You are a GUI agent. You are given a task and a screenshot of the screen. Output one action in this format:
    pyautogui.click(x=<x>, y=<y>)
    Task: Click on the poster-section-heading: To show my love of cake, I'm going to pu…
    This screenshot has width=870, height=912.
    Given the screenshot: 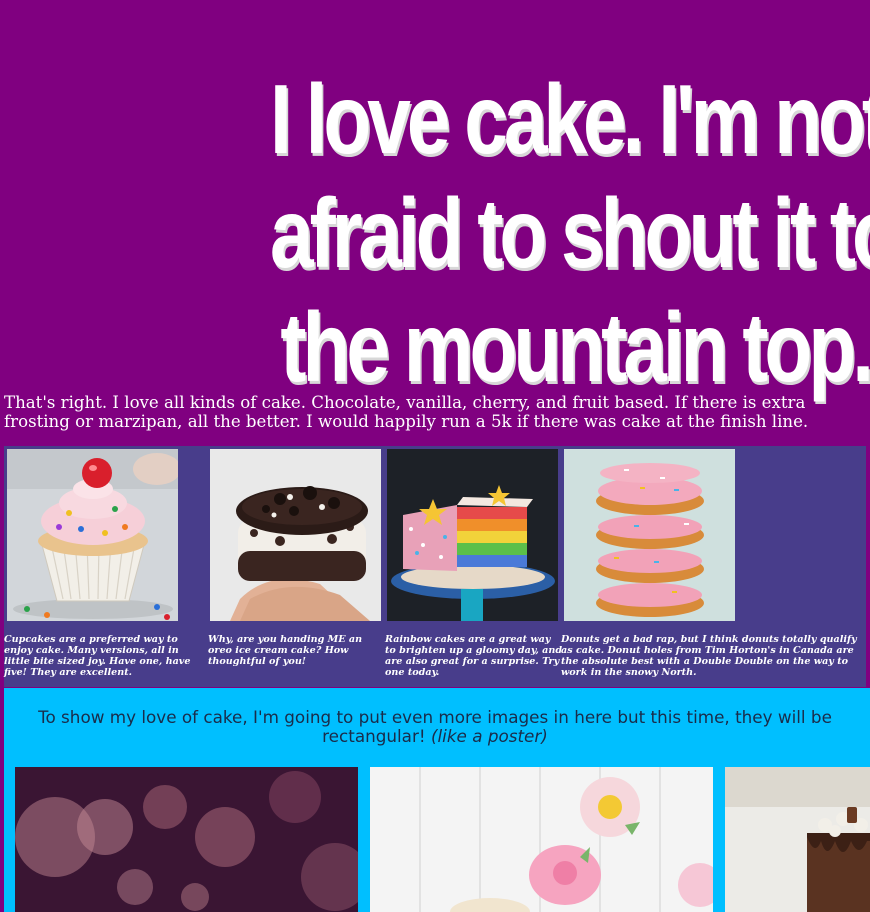 What is the action you would take?
    pyautogui.click(x=435, y=727)
    